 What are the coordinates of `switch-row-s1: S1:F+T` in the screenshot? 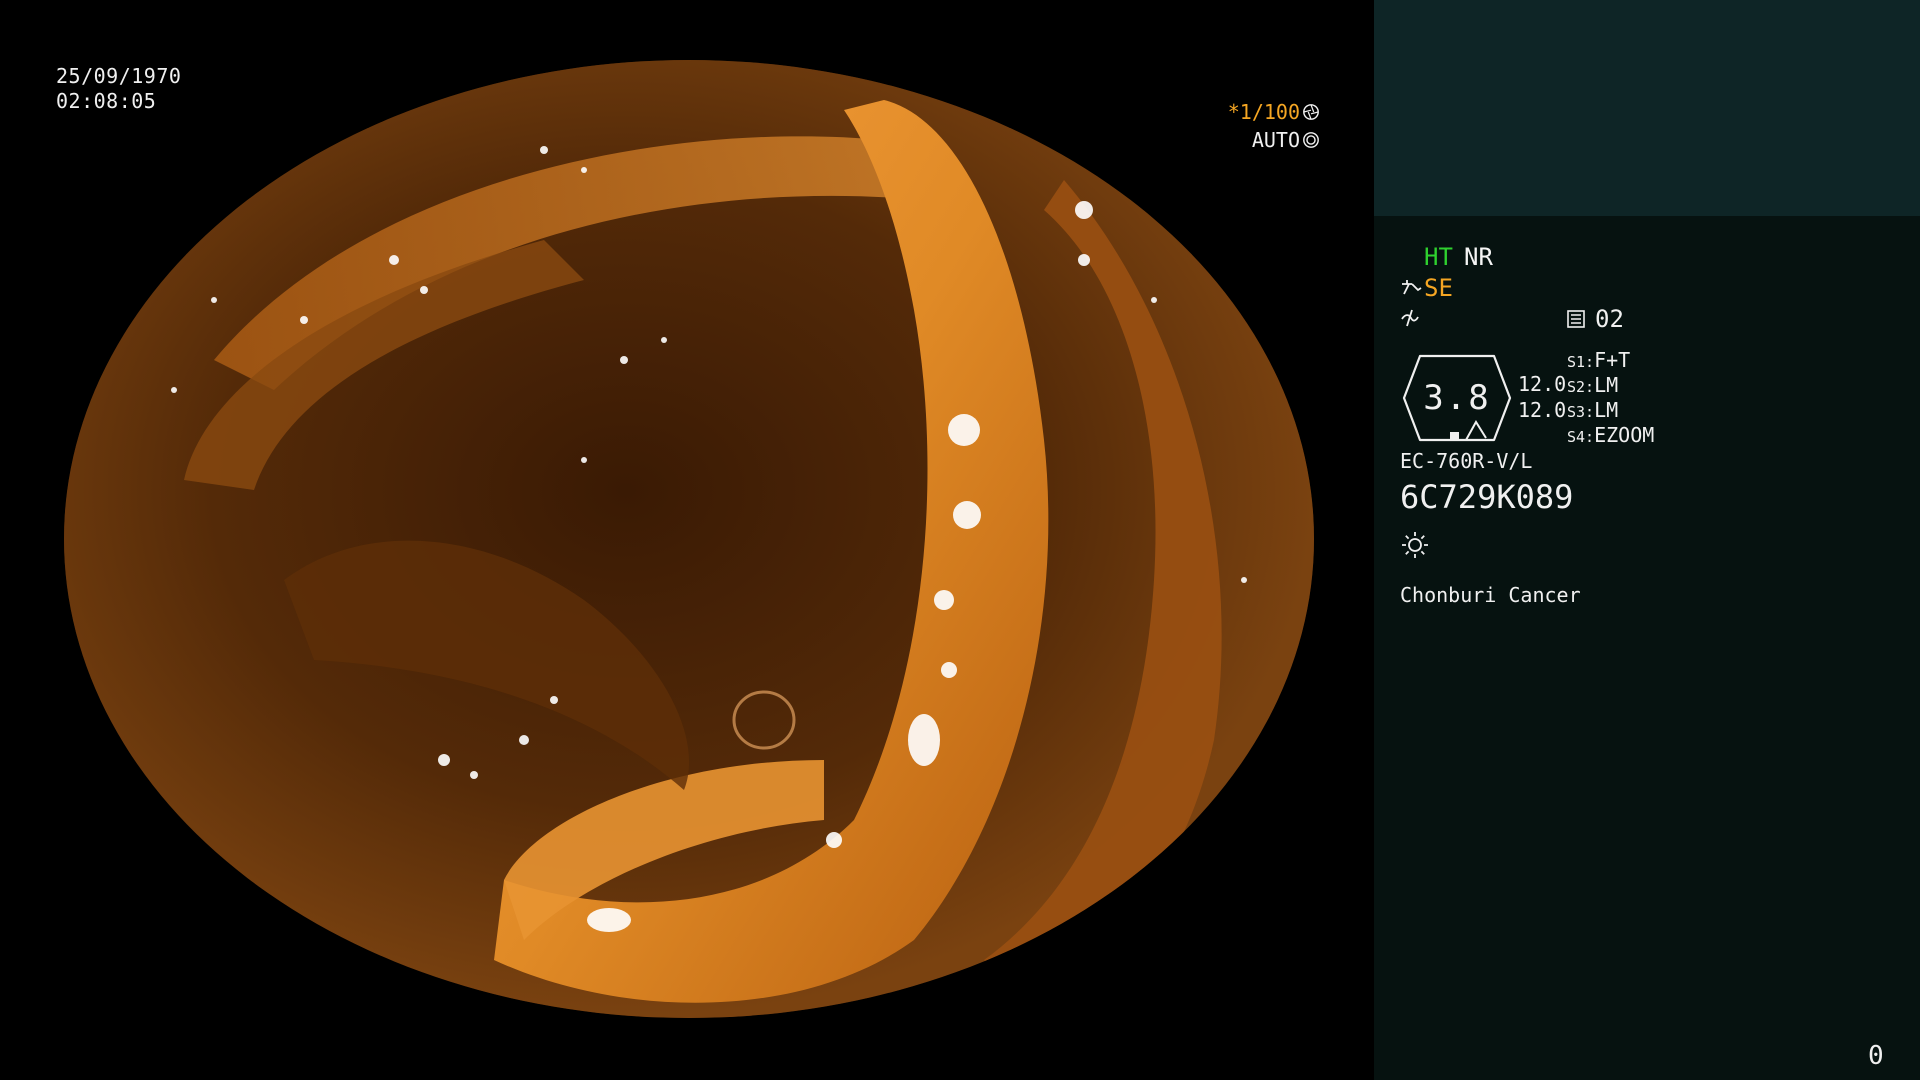 It's located at (1598, 361).